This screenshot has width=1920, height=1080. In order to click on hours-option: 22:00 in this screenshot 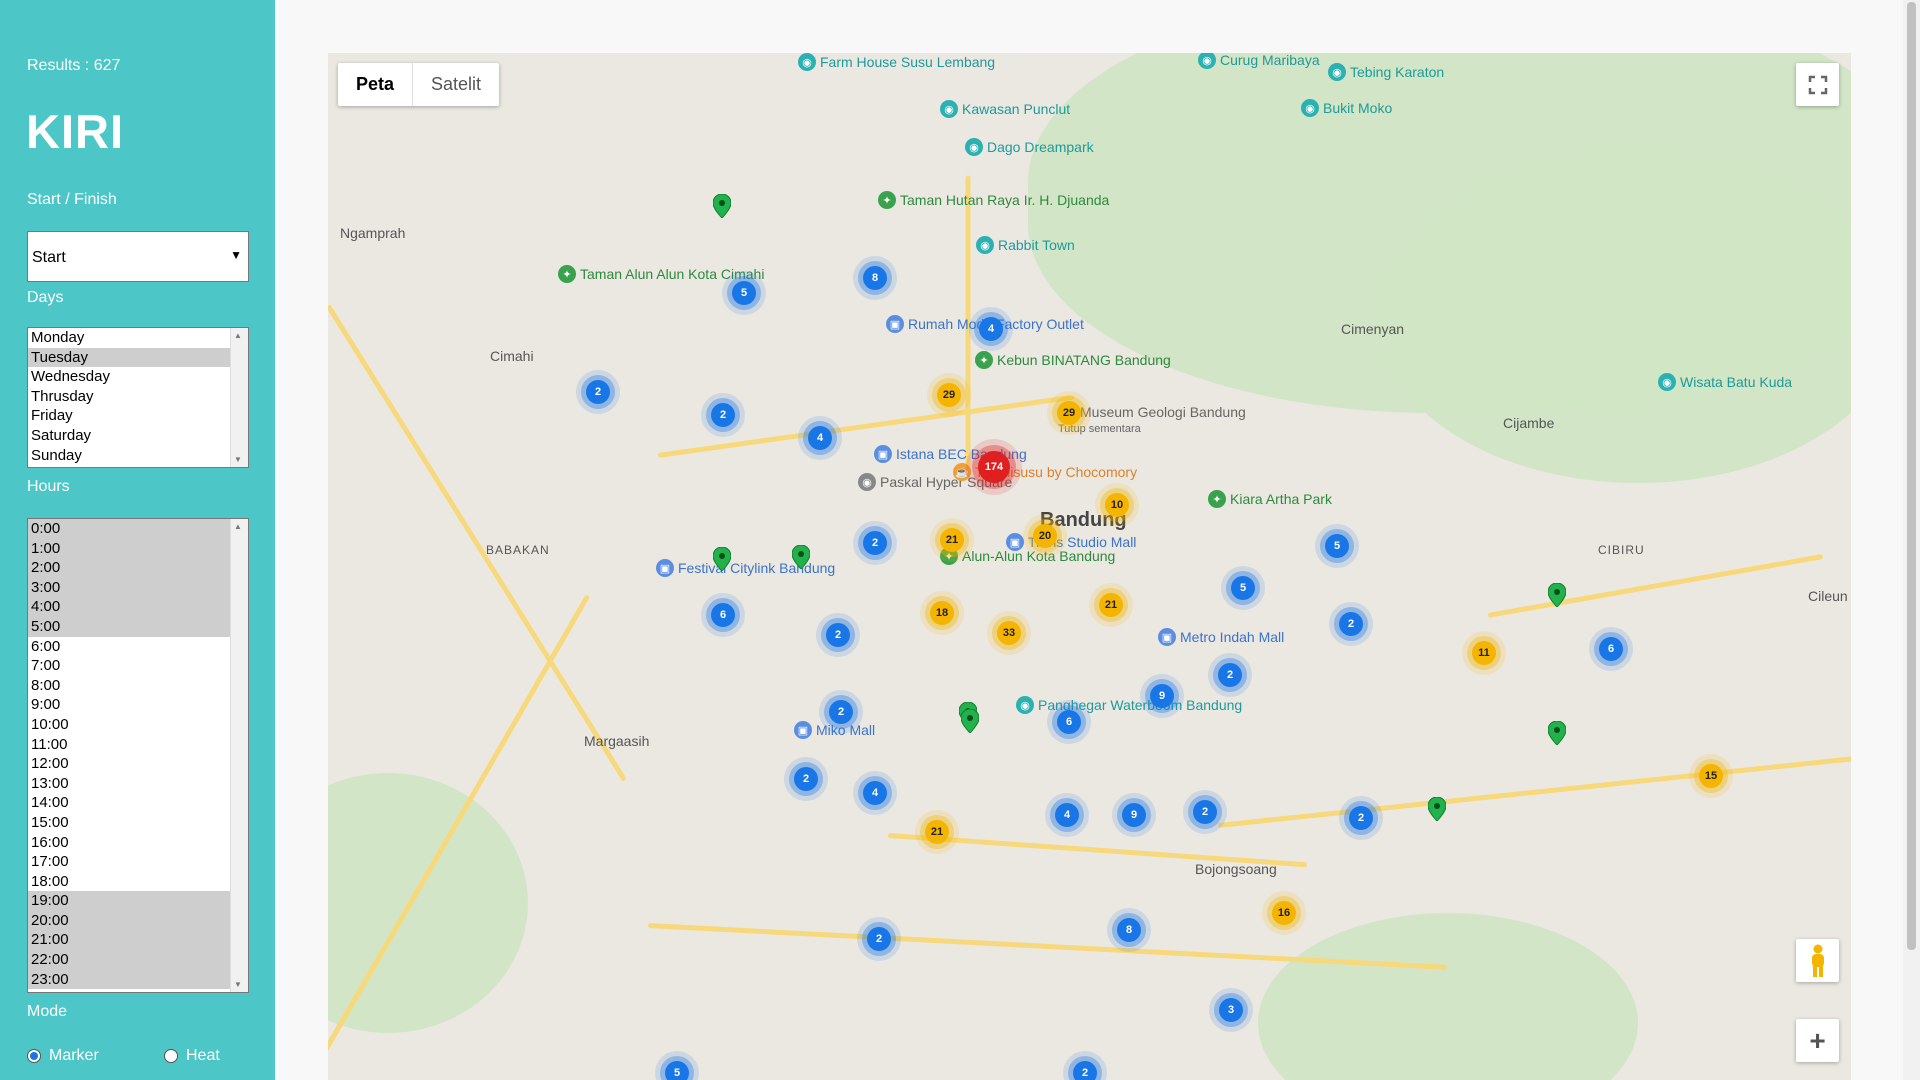, I will do `click(129, 960)`.